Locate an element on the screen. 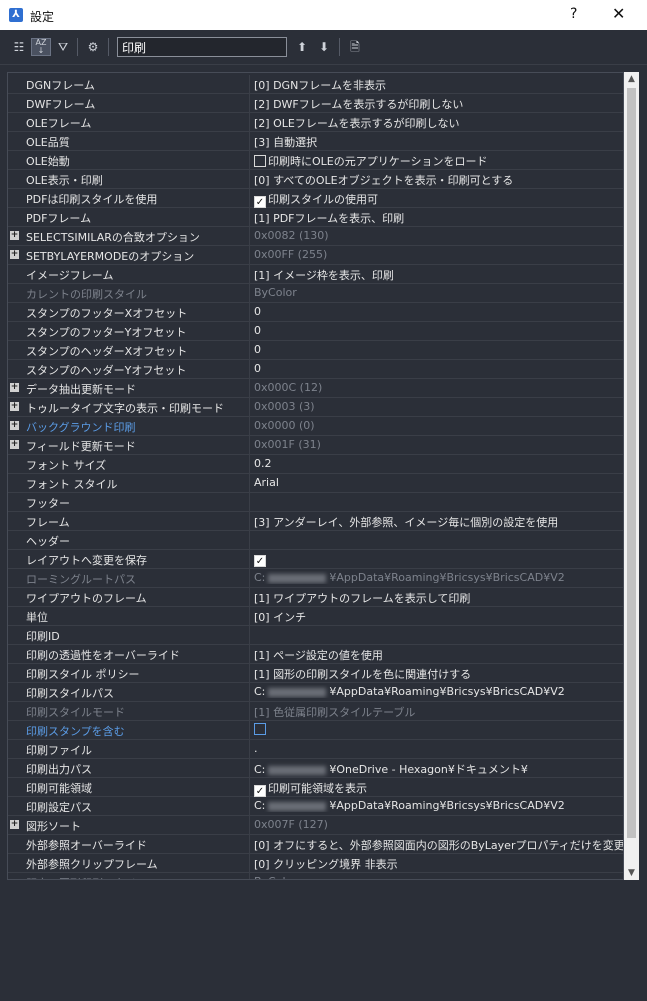 This screenshot has height=1001, width=647. table-row: 印刷スタイル ポリシー [1] 図形の印刷スタイルを色に関連付けする is located at coordinates (315, 673).